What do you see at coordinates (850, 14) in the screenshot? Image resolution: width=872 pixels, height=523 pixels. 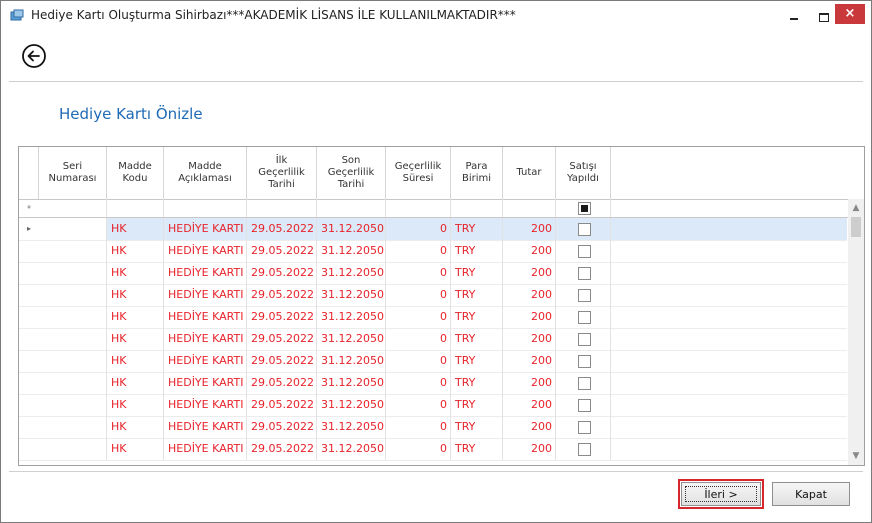 I see `close-window-button: ×` at bounding box center [850, 14].